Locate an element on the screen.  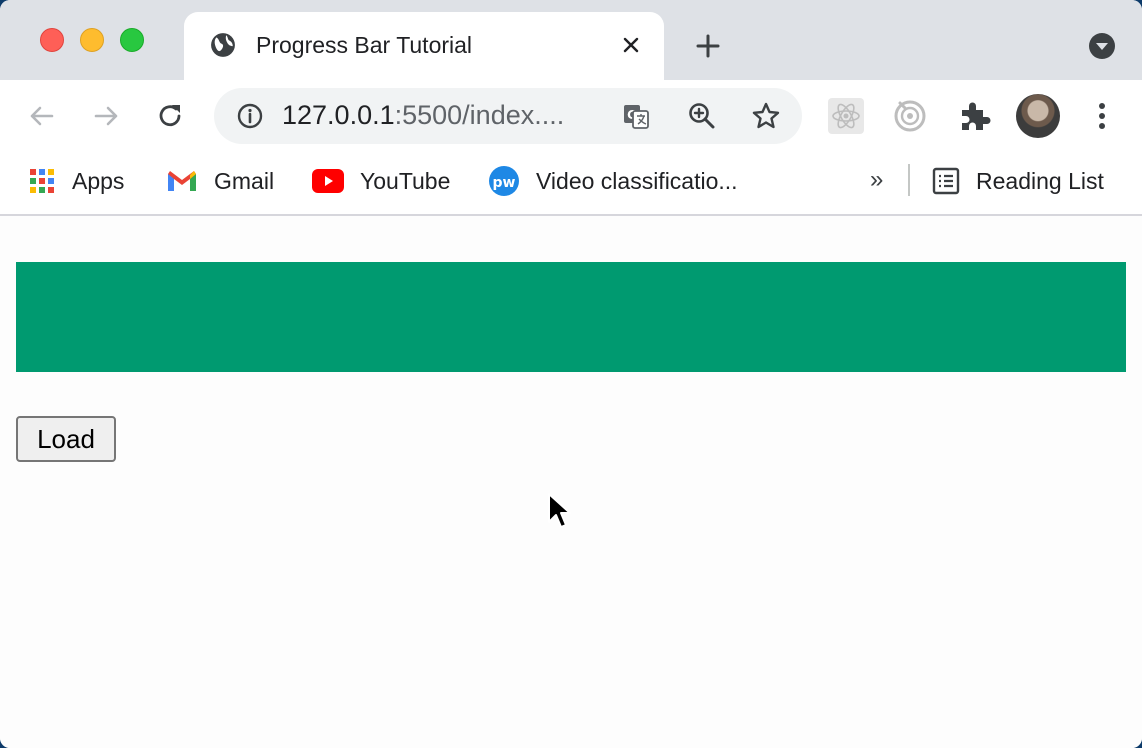
close-window-button is located at coordinates (52, 40).